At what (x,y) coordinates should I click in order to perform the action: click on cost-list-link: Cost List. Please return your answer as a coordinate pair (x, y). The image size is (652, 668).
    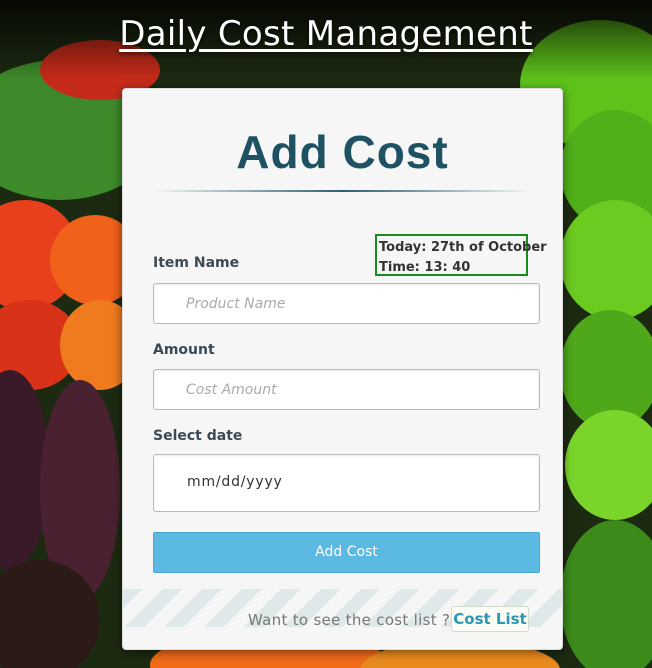
    Looking at the image, I should click on (490, 619).